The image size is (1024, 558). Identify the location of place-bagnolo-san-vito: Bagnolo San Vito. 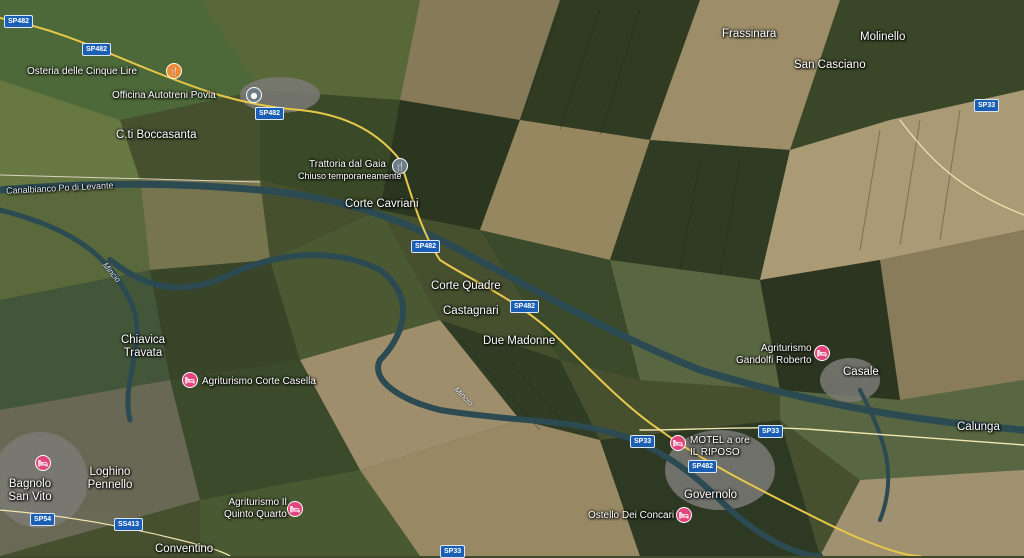
(29, 491).